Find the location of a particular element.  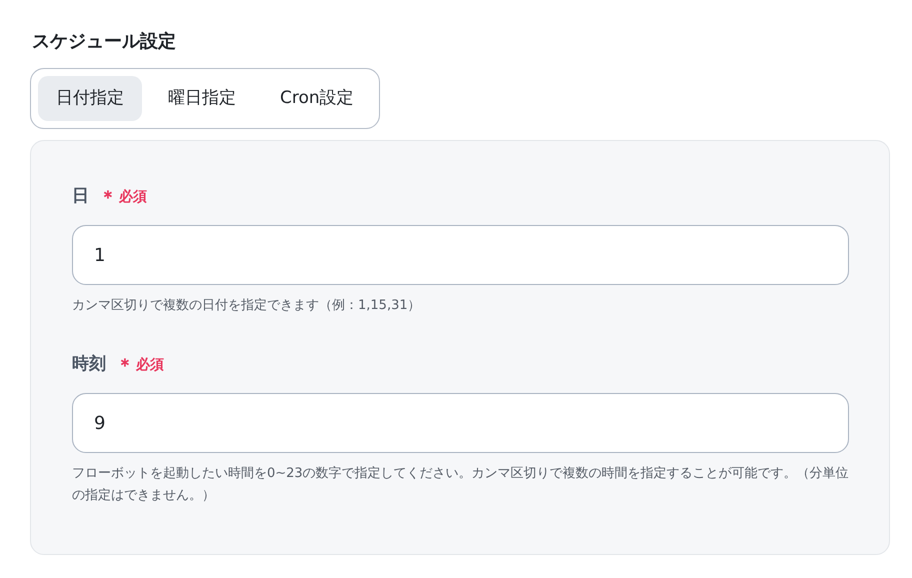

field-hint: フローボットを起動したい時間を0~23の数字で指定してください。カンマ区切りで複数の時間を指定することが可能です。（分単位の指定はできません。） is located at coordinates (461, 485).